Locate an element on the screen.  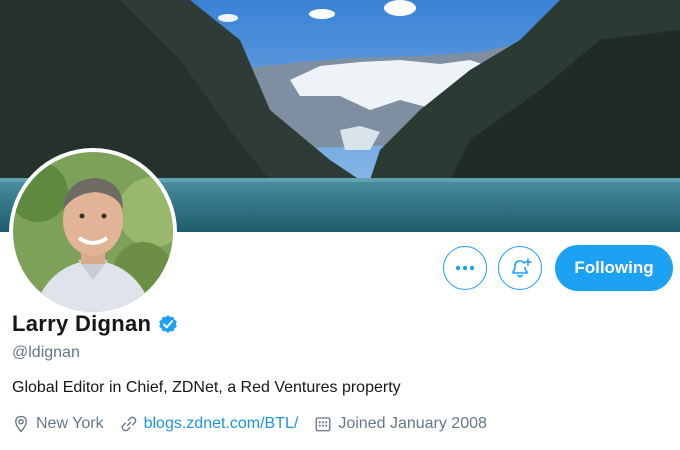
website-item: blogs.zdnet.com/BTL/ is located at coordinates (209, 424).